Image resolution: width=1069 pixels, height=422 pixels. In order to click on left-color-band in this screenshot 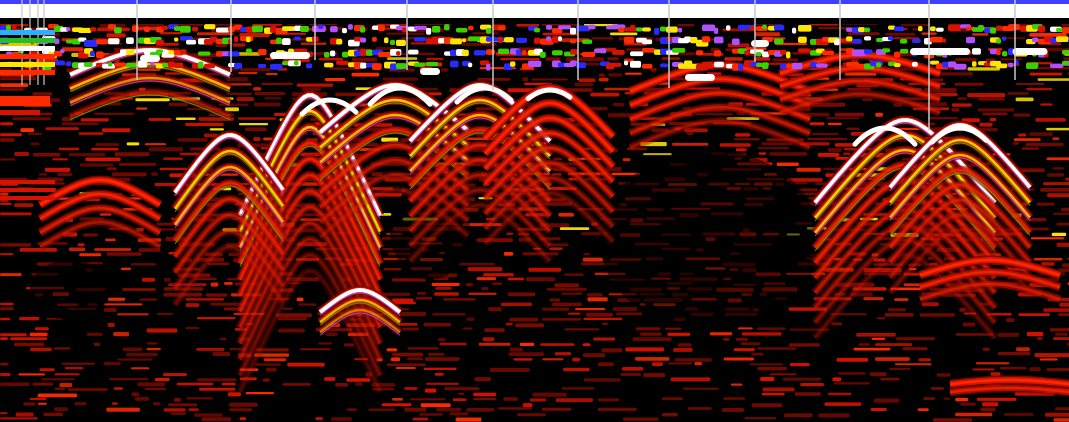, I will do `click(27, 48)`.